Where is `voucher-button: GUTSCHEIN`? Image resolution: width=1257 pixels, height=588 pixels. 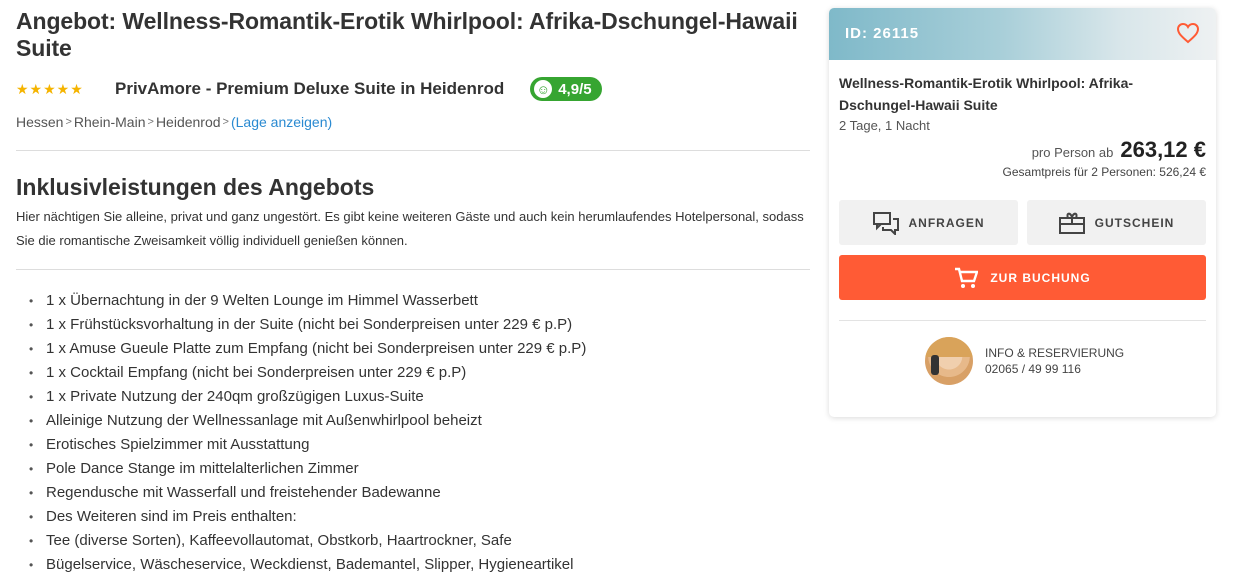 voucher-button: GUTSCHEIN is located at coordinates (1116, 222).